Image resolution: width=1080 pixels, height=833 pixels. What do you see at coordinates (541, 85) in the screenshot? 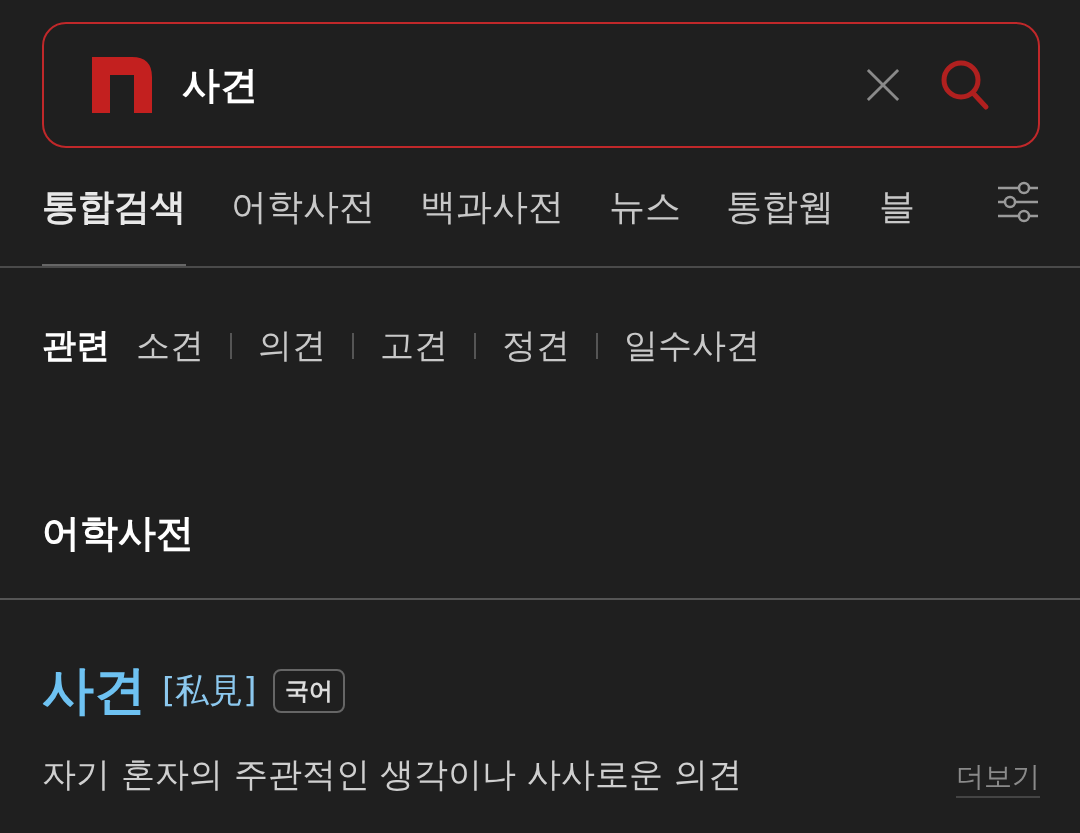
I see `search-field: 사견` at bounding box center [541, 85].